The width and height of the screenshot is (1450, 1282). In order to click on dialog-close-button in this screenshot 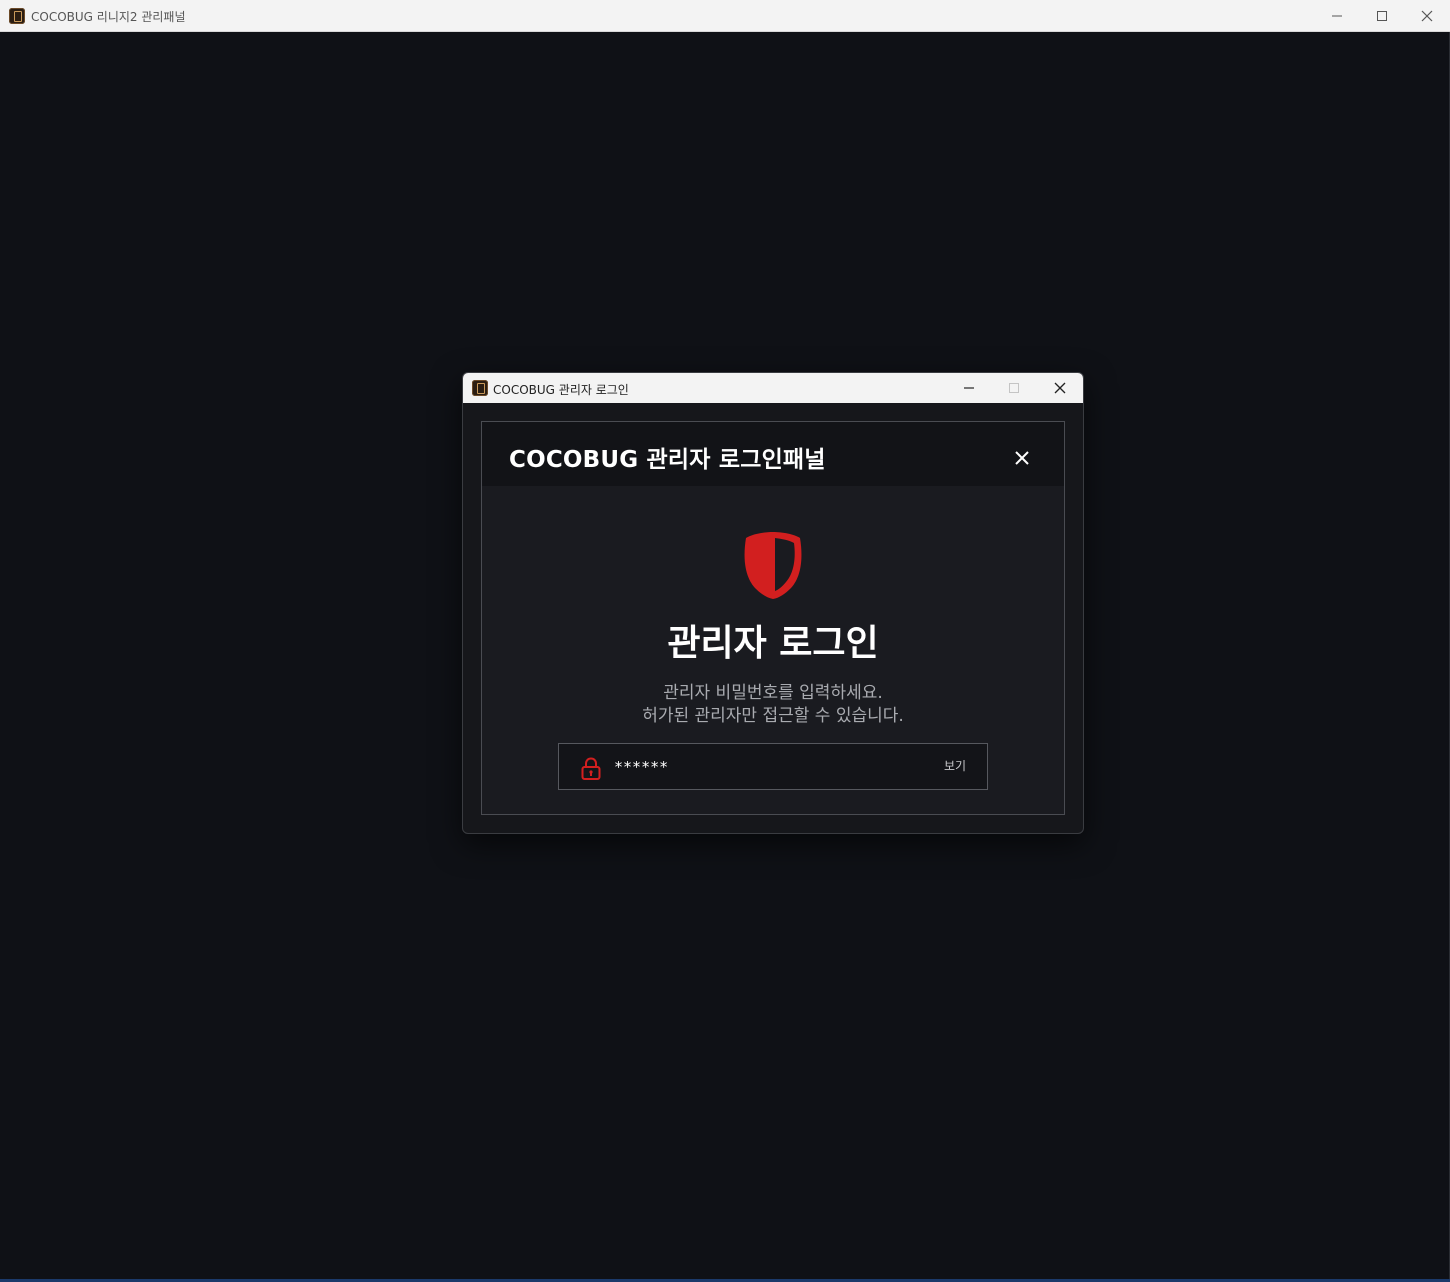, I will do `click(1060, 388)`.